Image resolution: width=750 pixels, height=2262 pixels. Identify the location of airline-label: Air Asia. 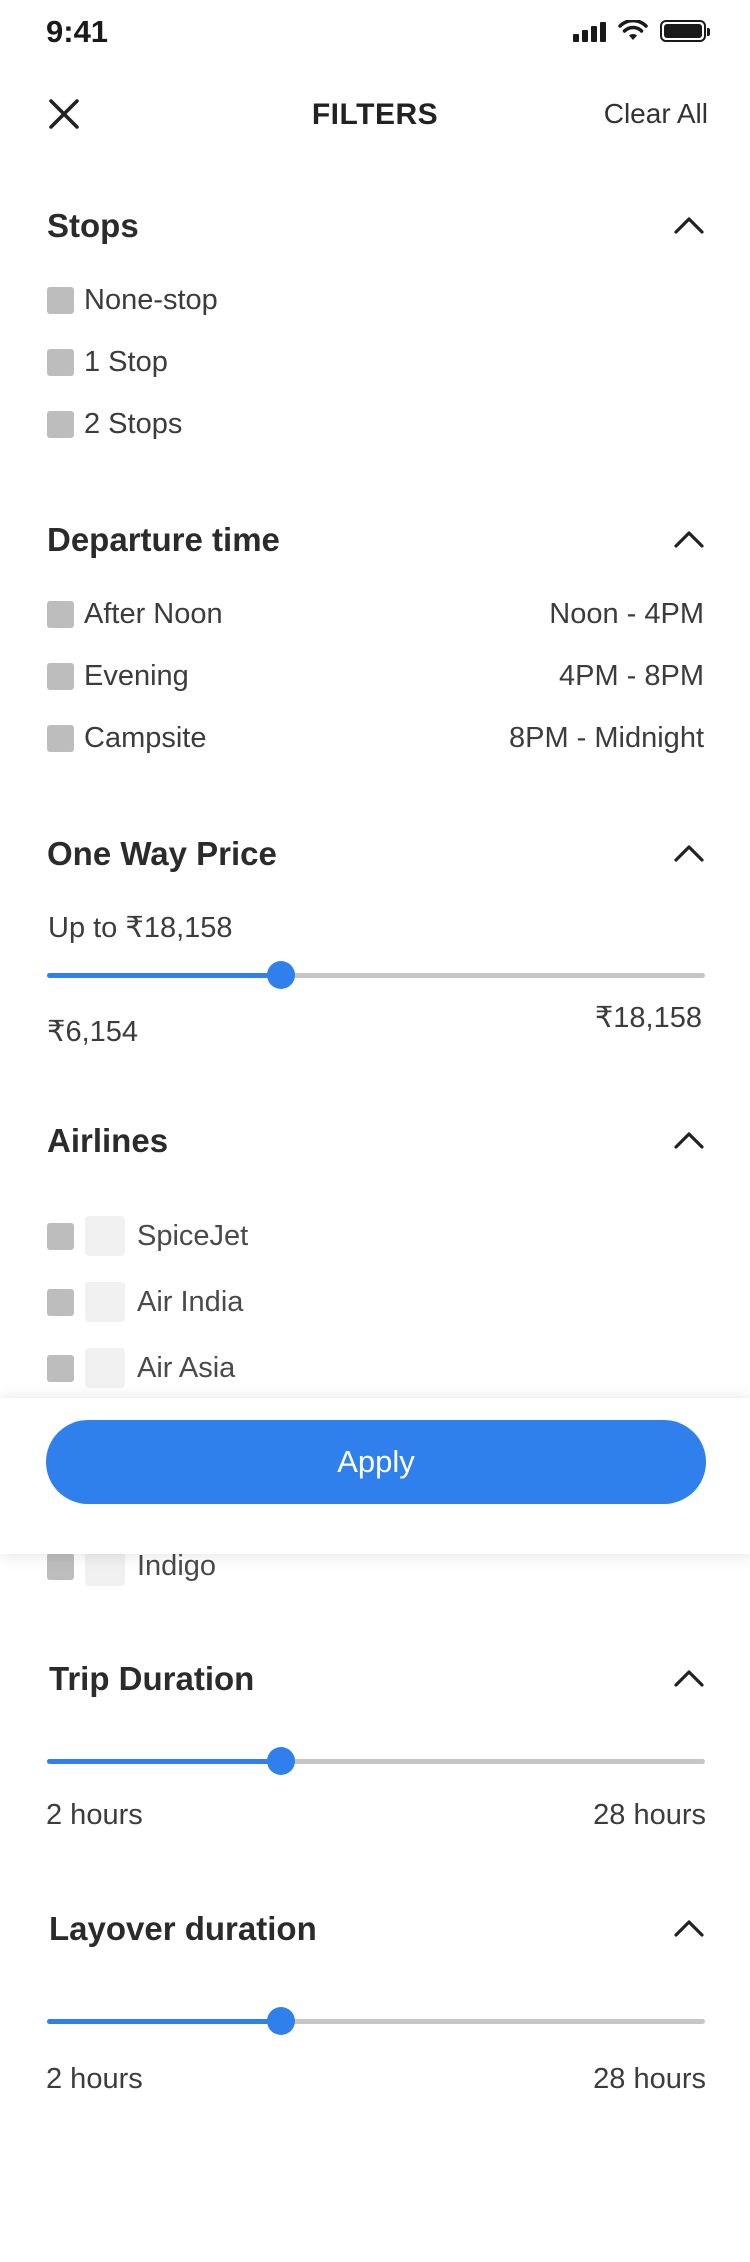
(186, 1367).